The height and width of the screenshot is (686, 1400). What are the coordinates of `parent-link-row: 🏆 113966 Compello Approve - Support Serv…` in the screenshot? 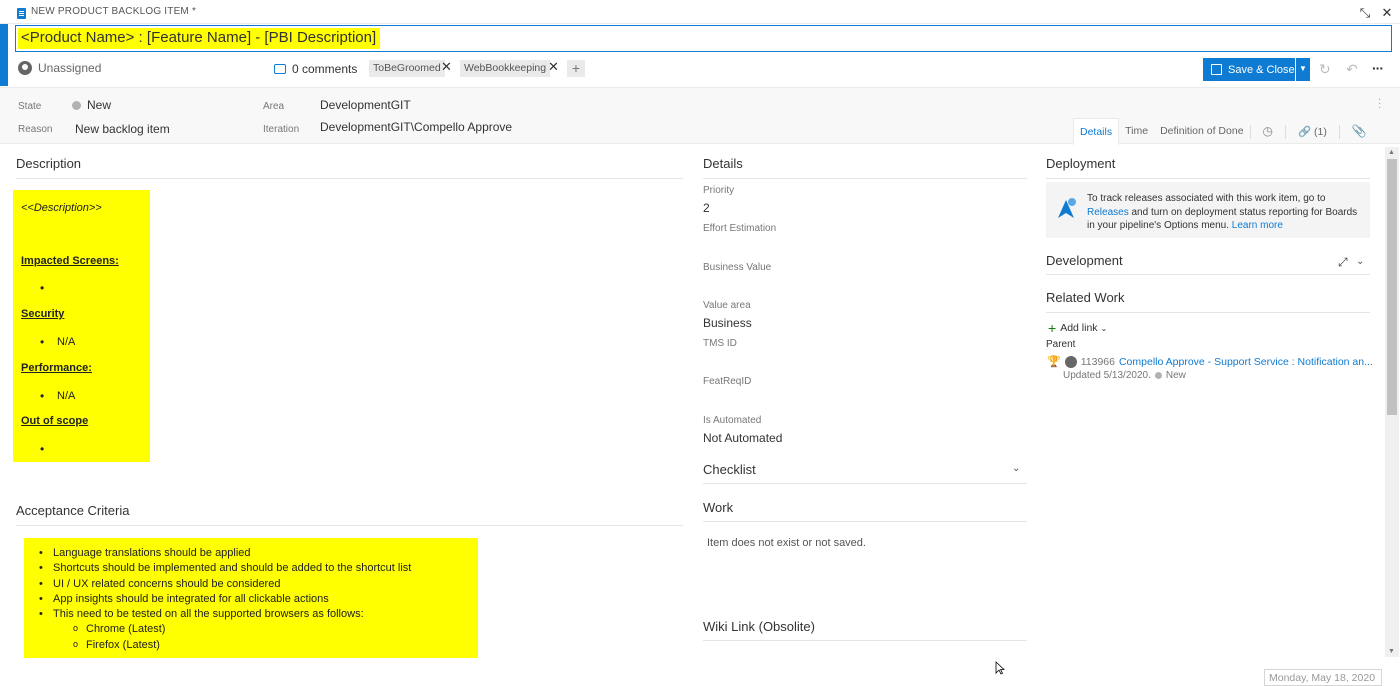 It's located at (1210, 361).